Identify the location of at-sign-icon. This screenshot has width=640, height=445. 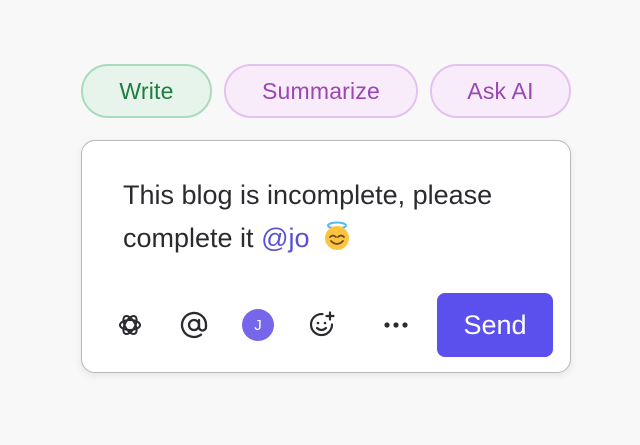
(194, 325).